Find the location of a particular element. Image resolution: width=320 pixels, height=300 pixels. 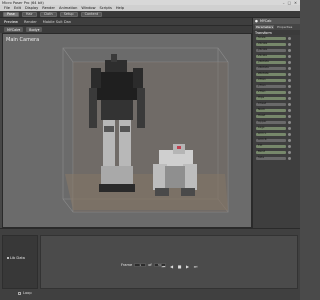

param-dial: Side is located at coordinates (271, 158).